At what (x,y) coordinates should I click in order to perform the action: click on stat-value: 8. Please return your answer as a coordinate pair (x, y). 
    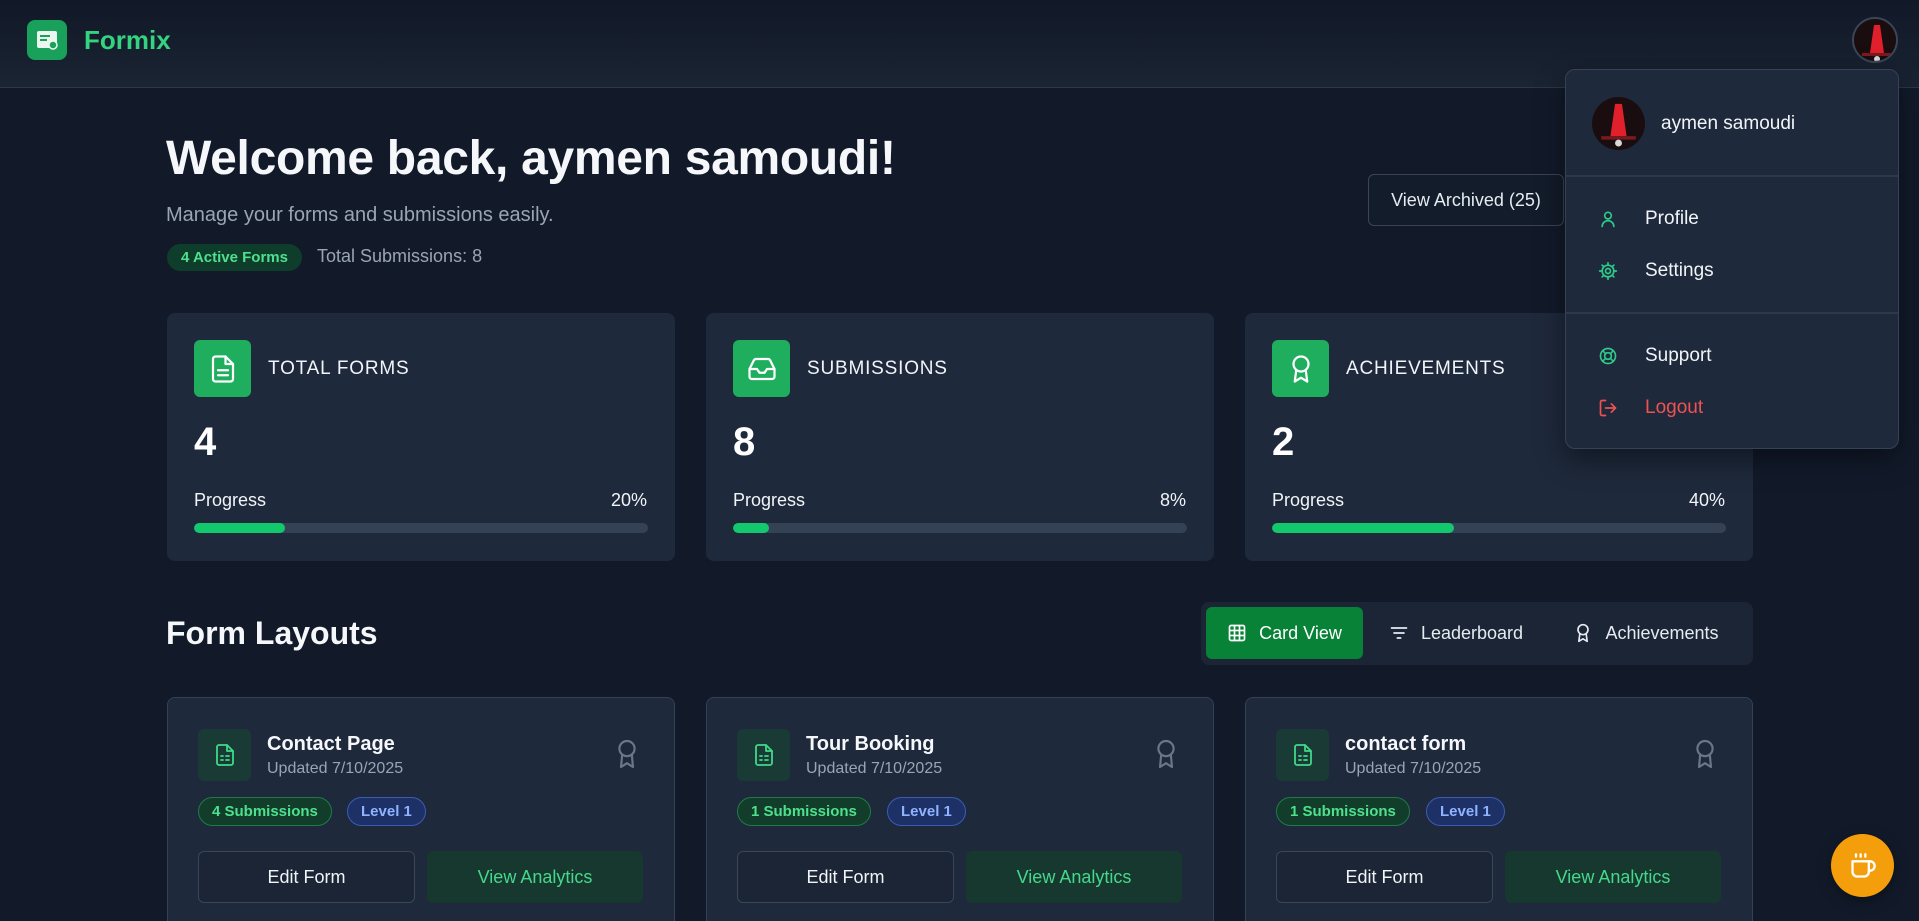
    Looking at the image, I should click on (744, 442).